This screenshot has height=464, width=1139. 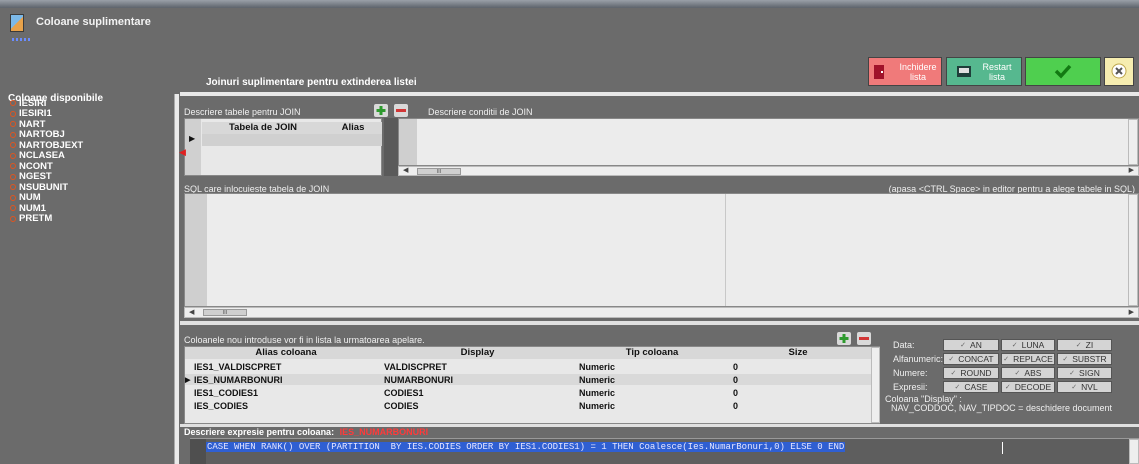 I want to click on function-button-label: CASE, so click(x=976, y=387).